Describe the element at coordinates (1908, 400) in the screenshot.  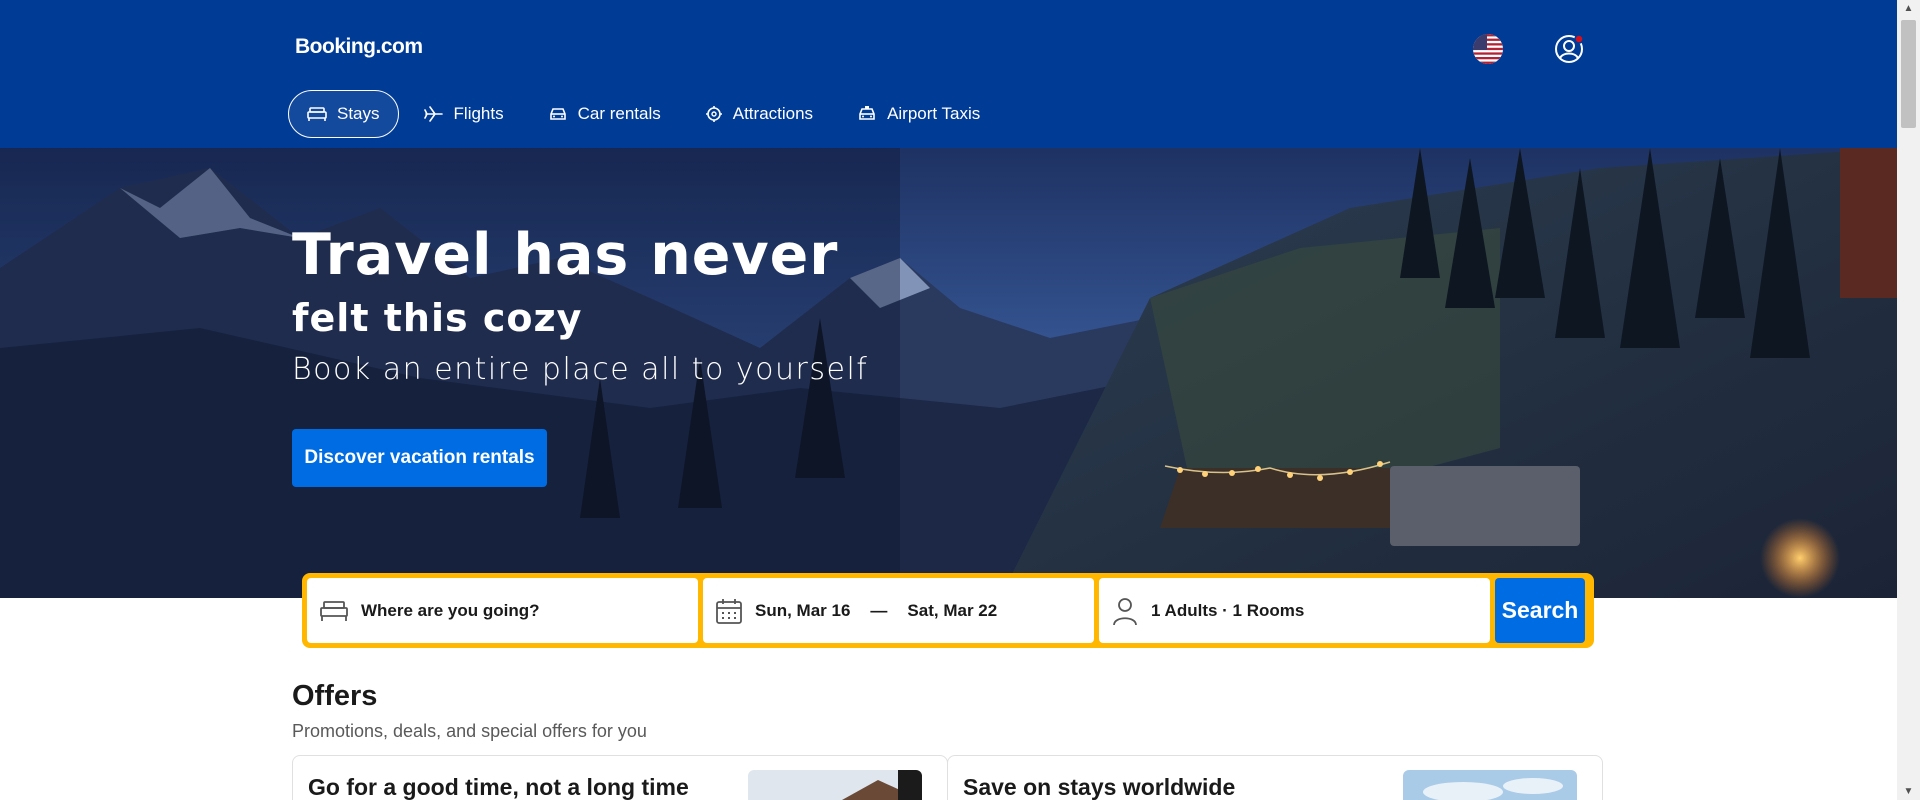
I see `page-scrollbar: ▲ ▼` at that location.